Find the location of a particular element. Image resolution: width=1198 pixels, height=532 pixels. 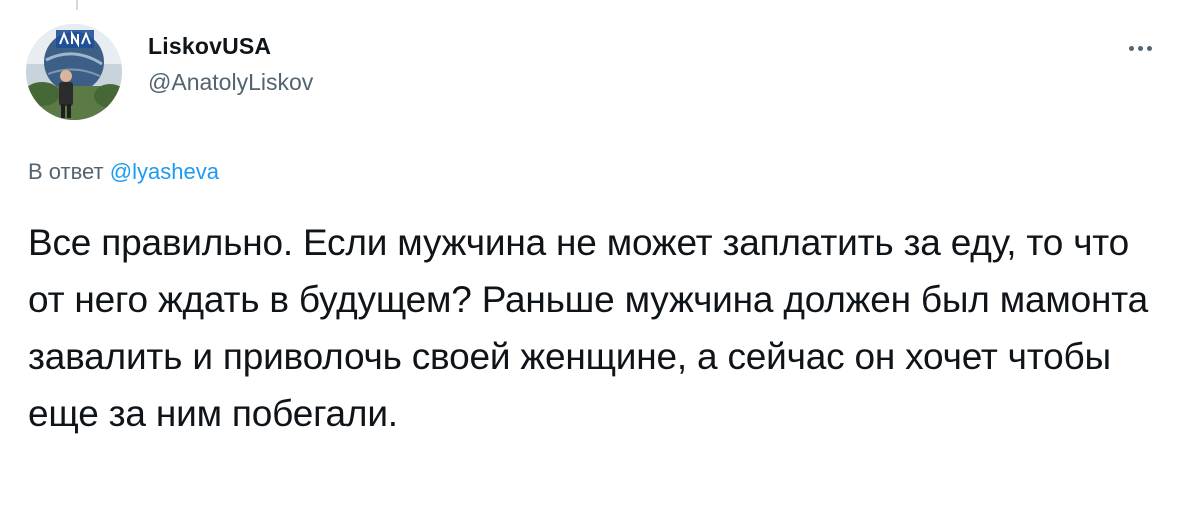

author-handle: @AnatolyLiskov is located at coordinates (230, 82).